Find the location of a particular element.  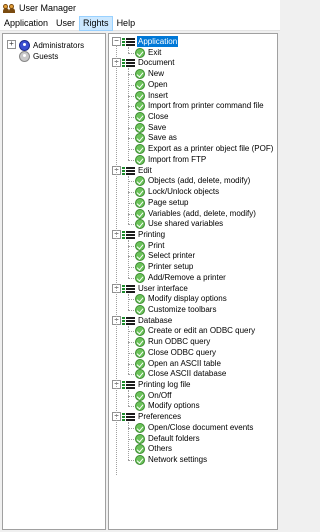

right-item-label: Modify options is located at coordinates (174, 406).